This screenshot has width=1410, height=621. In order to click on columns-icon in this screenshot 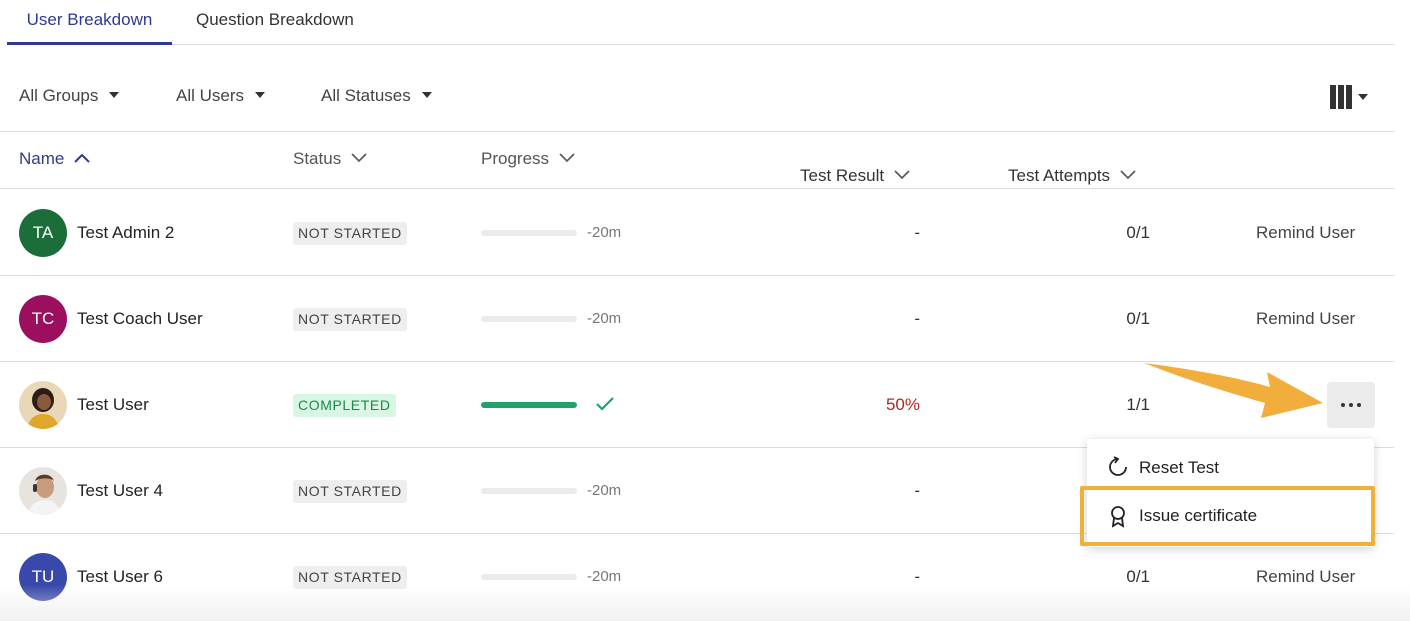, I will do `click(1333, 97)`.